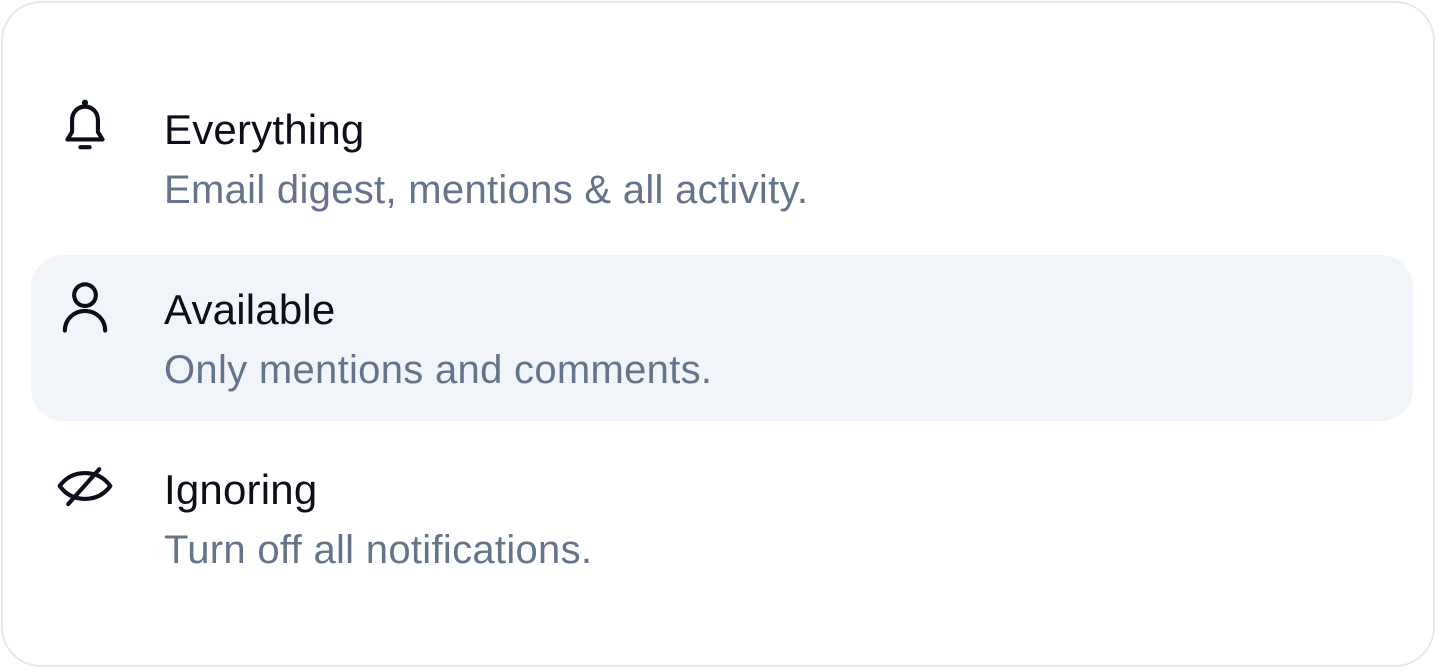 Image resolution: width=1440 pixels, height=672 pixels. I want to click on option-description: Only mentions and comments., so click(438, 370).